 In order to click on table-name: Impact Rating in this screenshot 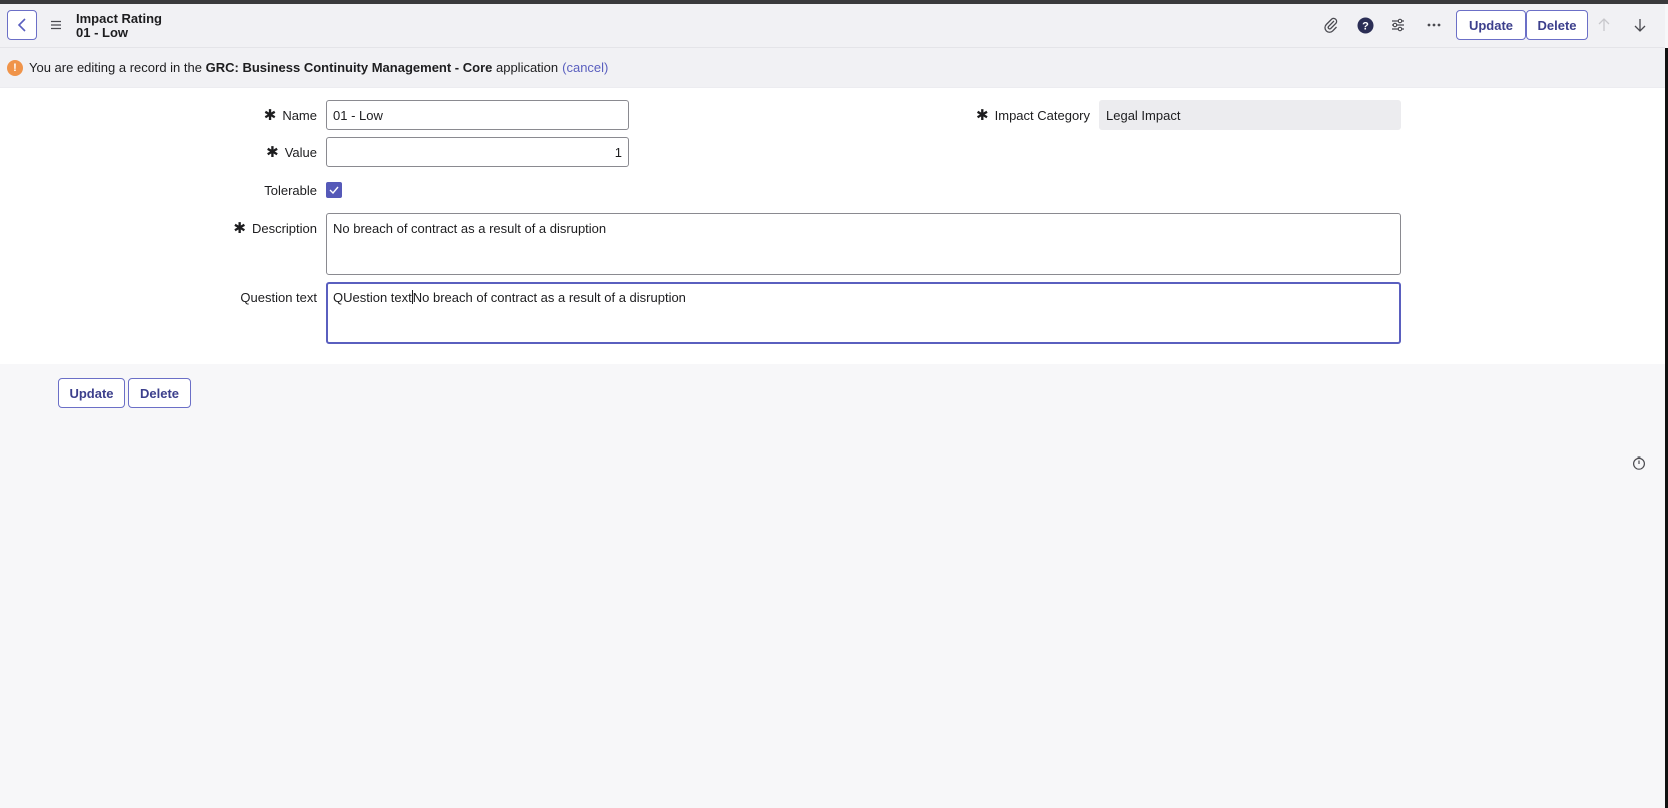, I will do `click(119, 18)`.